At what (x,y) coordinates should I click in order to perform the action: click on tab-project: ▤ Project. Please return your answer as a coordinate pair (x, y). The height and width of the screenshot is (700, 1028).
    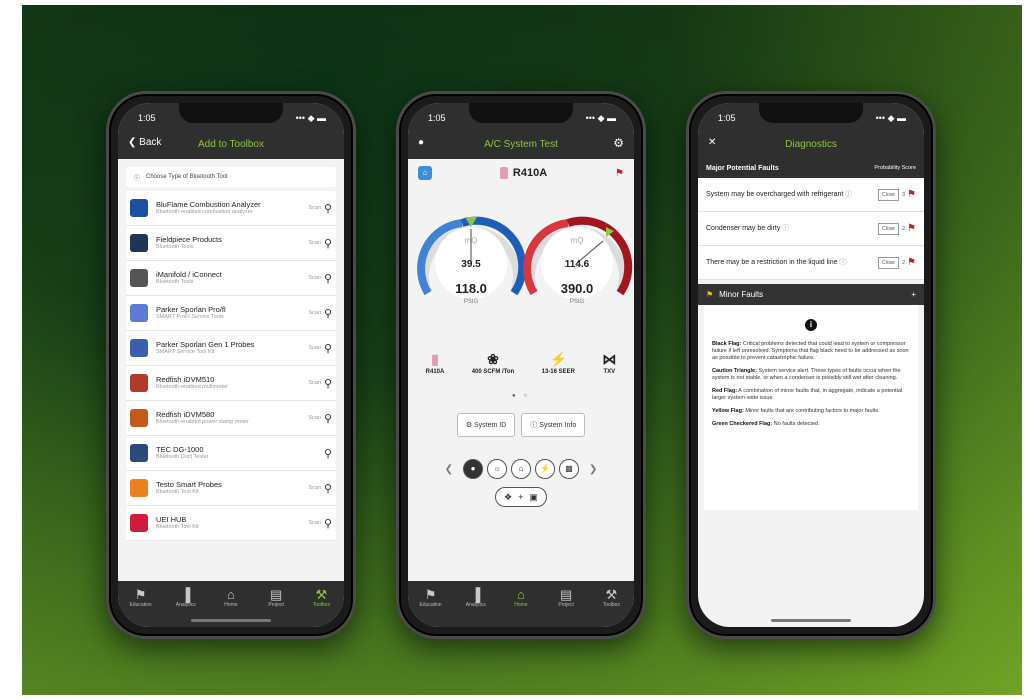
    Looking at the image, I should click on (566, 607).